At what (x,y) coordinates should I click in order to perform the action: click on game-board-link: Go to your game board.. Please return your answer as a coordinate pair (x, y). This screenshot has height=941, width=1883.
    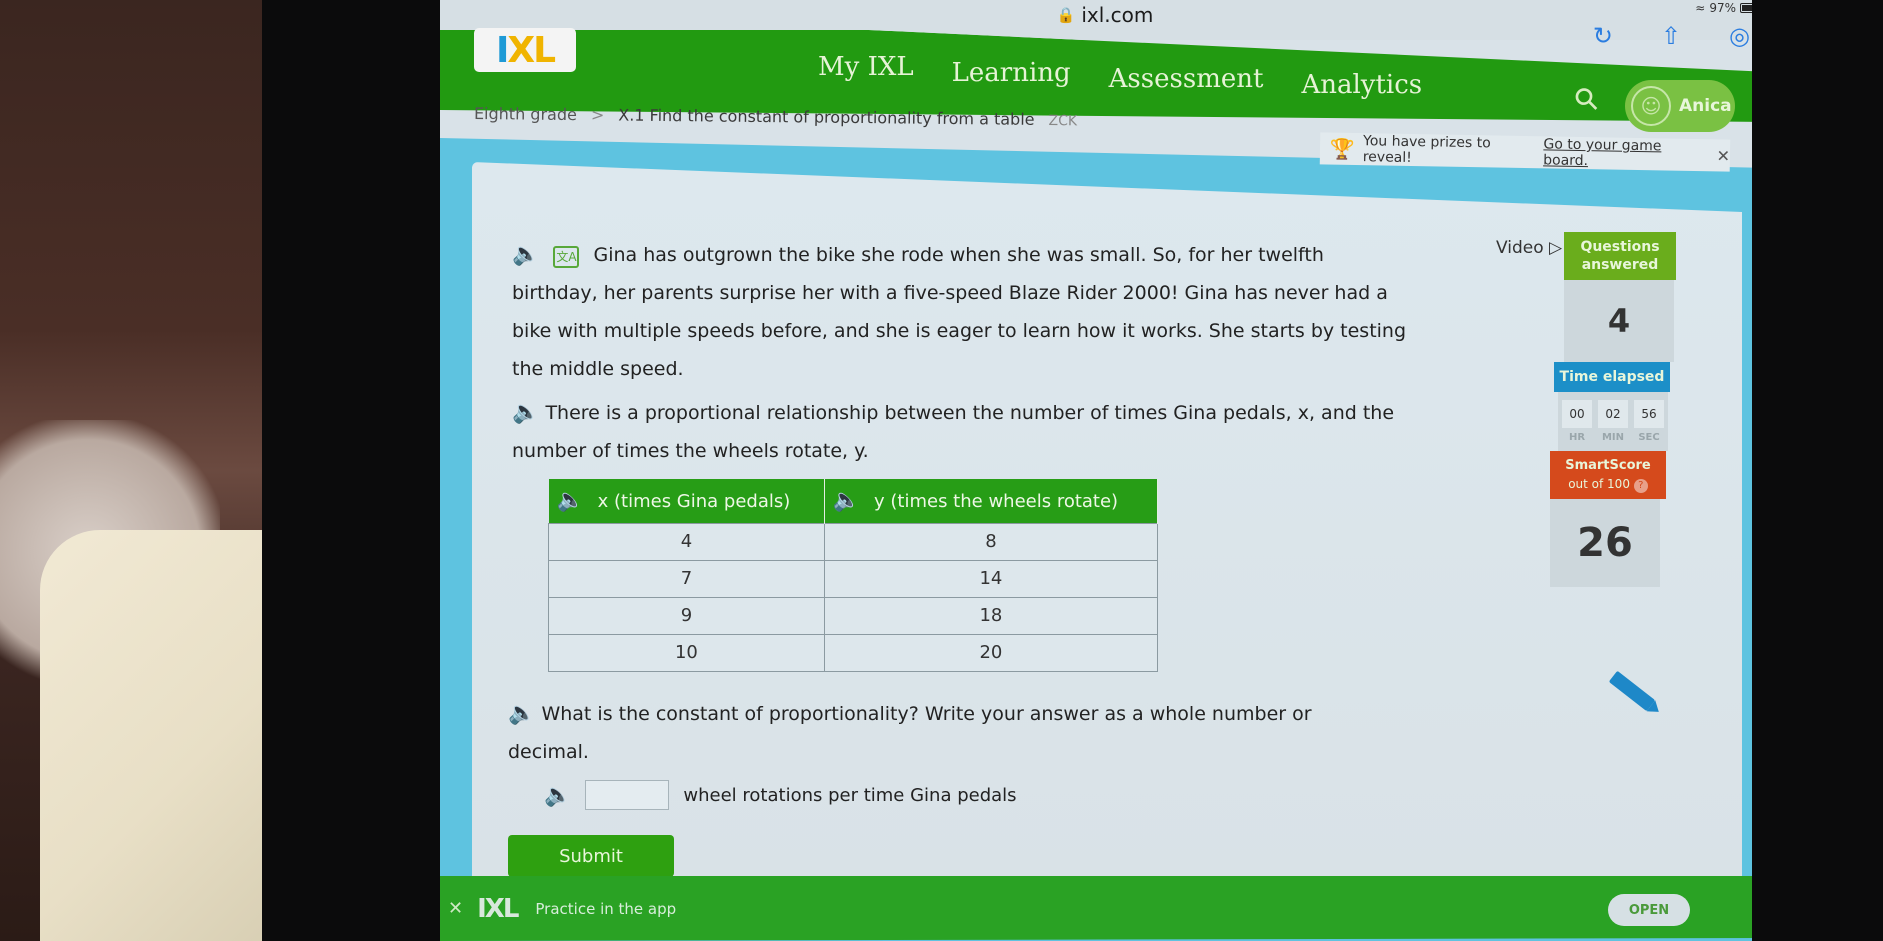
    Looking at the image, I should click on (1623, 153).